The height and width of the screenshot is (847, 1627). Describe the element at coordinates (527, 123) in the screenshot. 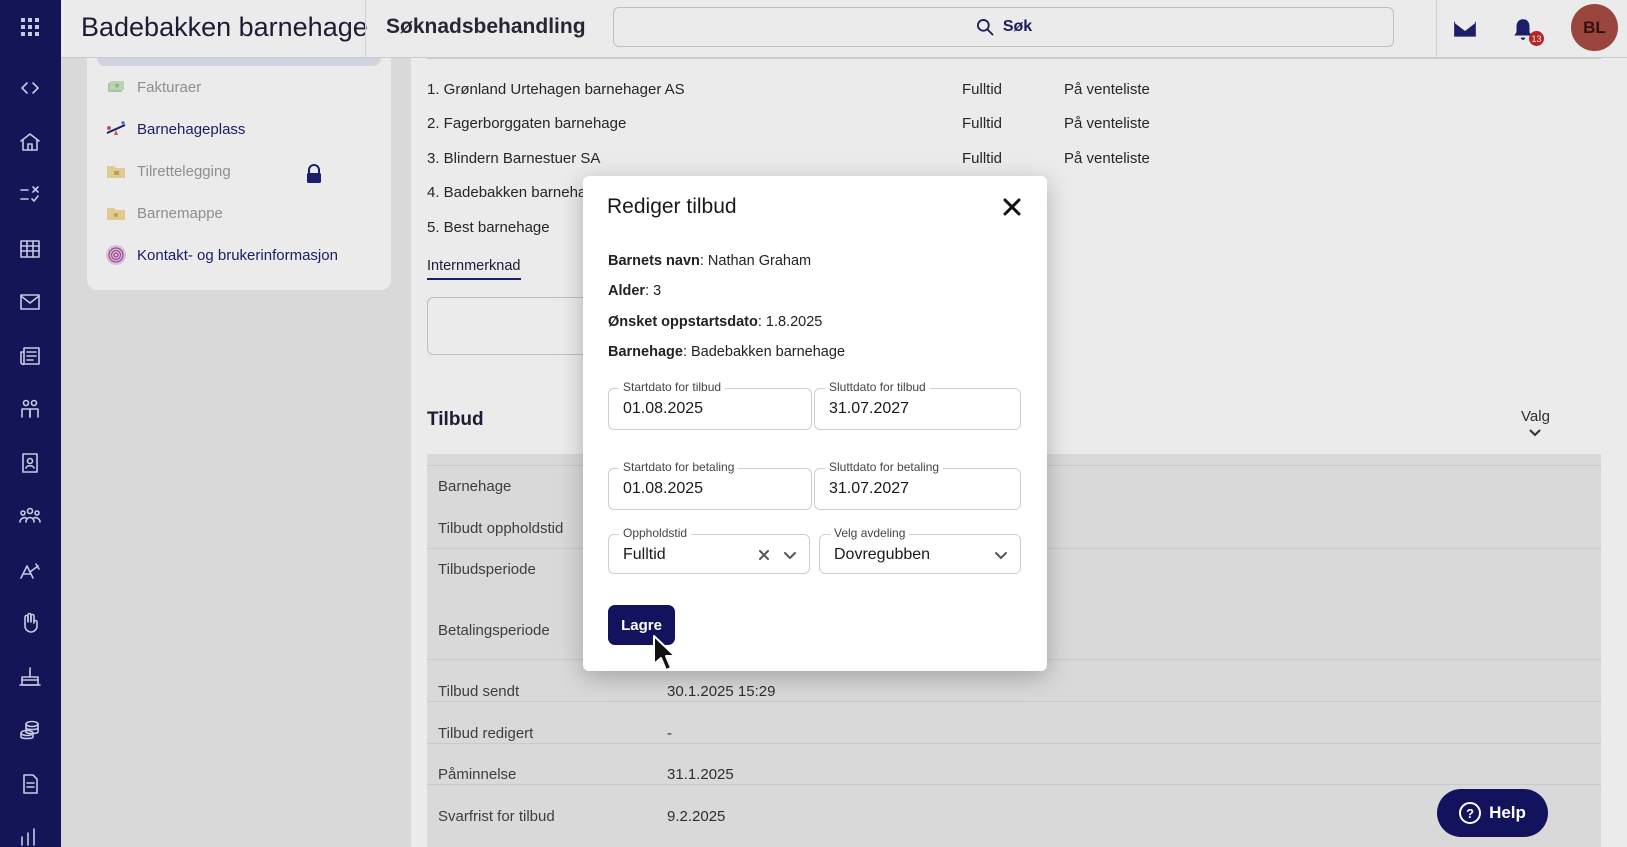

I see `preference-name: 2. Fagerborggaten barnehage` at that location.